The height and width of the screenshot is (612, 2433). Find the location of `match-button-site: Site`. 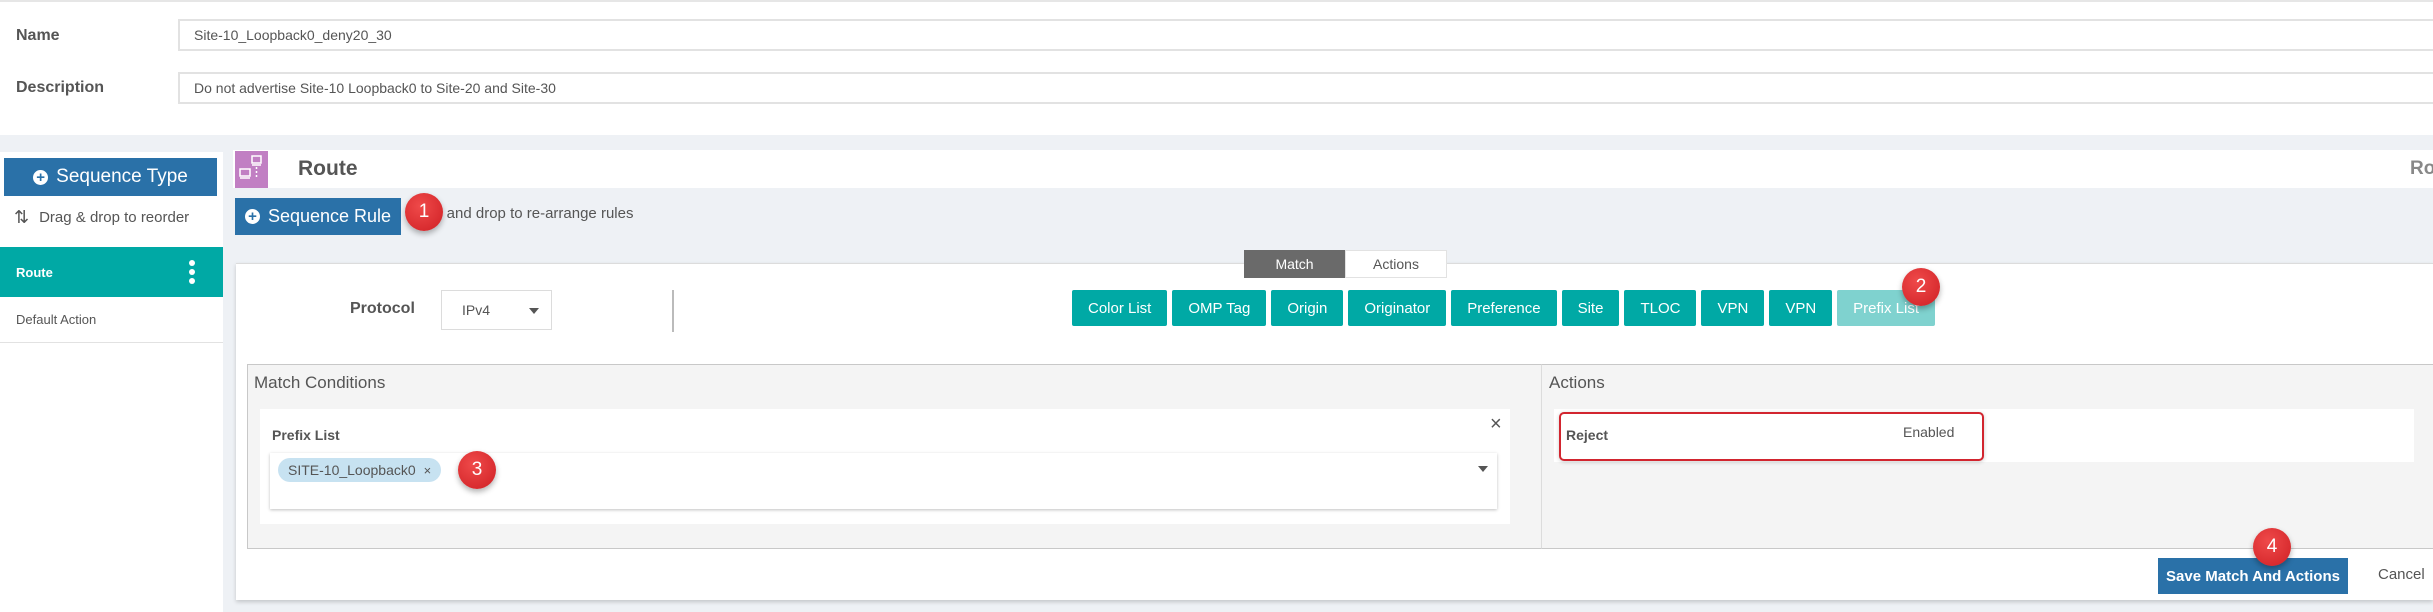

match-button-site: Site is located at coordinates (1590, 308).